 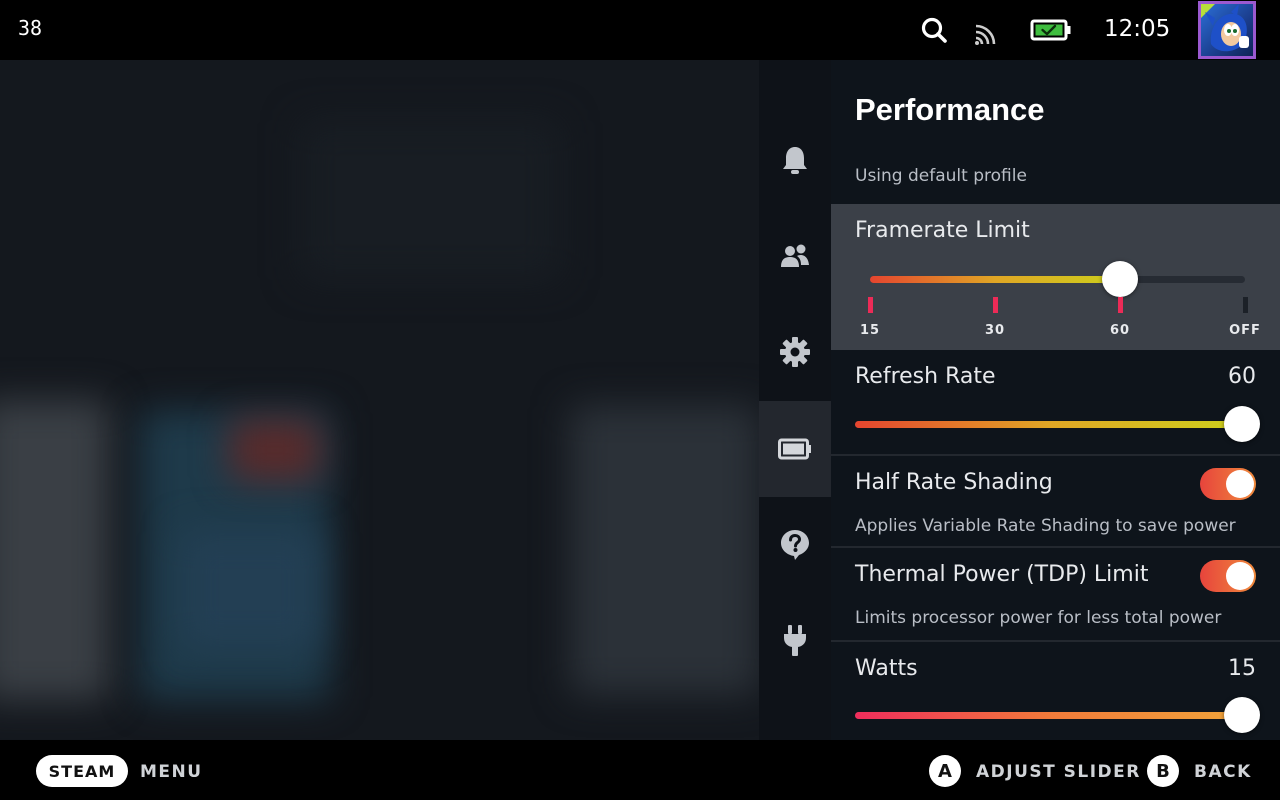 I want to click on refresh-rate-value: 60, so click(x=1242, y=376).